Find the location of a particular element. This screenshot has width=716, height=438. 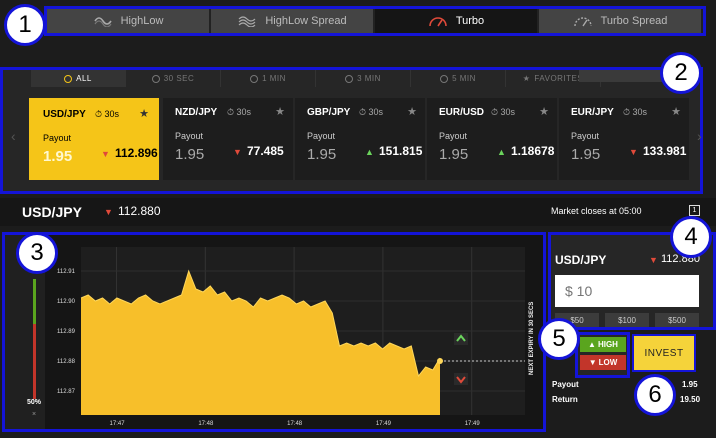

high-low-buttons: ▲ HIGH ▼ LOW is located at coordinates (602, 355).